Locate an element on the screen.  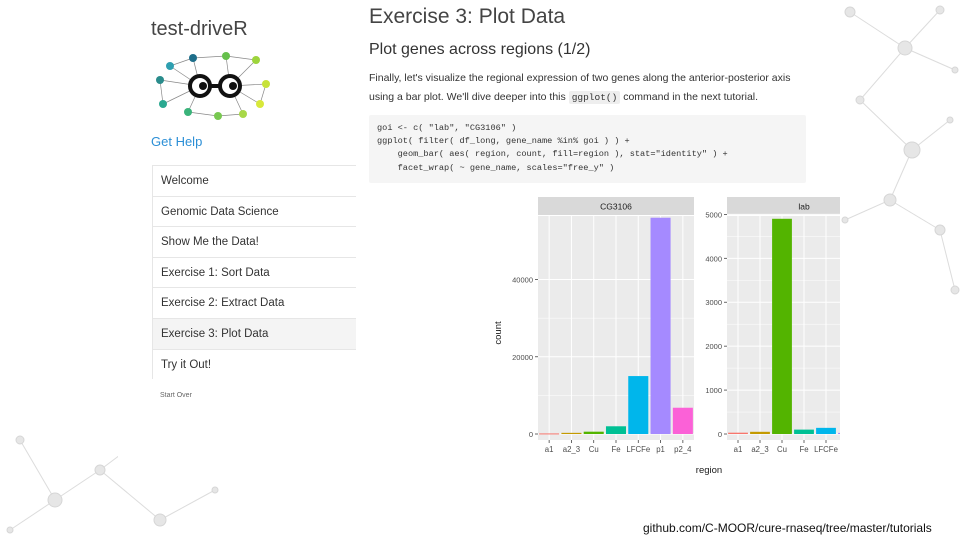
nav-item-exercise-1: Exercise 1: Sort Data is located at coordinates (254, 272).